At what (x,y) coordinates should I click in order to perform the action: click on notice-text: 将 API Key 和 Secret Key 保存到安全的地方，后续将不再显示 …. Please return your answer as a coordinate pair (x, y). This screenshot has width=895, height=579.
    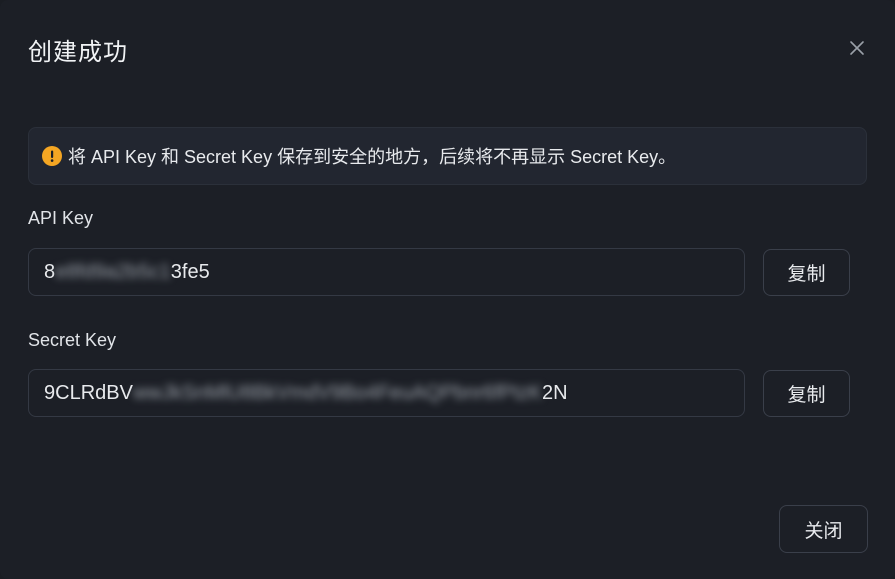
    Looking at the image, I should click on (372, 157).